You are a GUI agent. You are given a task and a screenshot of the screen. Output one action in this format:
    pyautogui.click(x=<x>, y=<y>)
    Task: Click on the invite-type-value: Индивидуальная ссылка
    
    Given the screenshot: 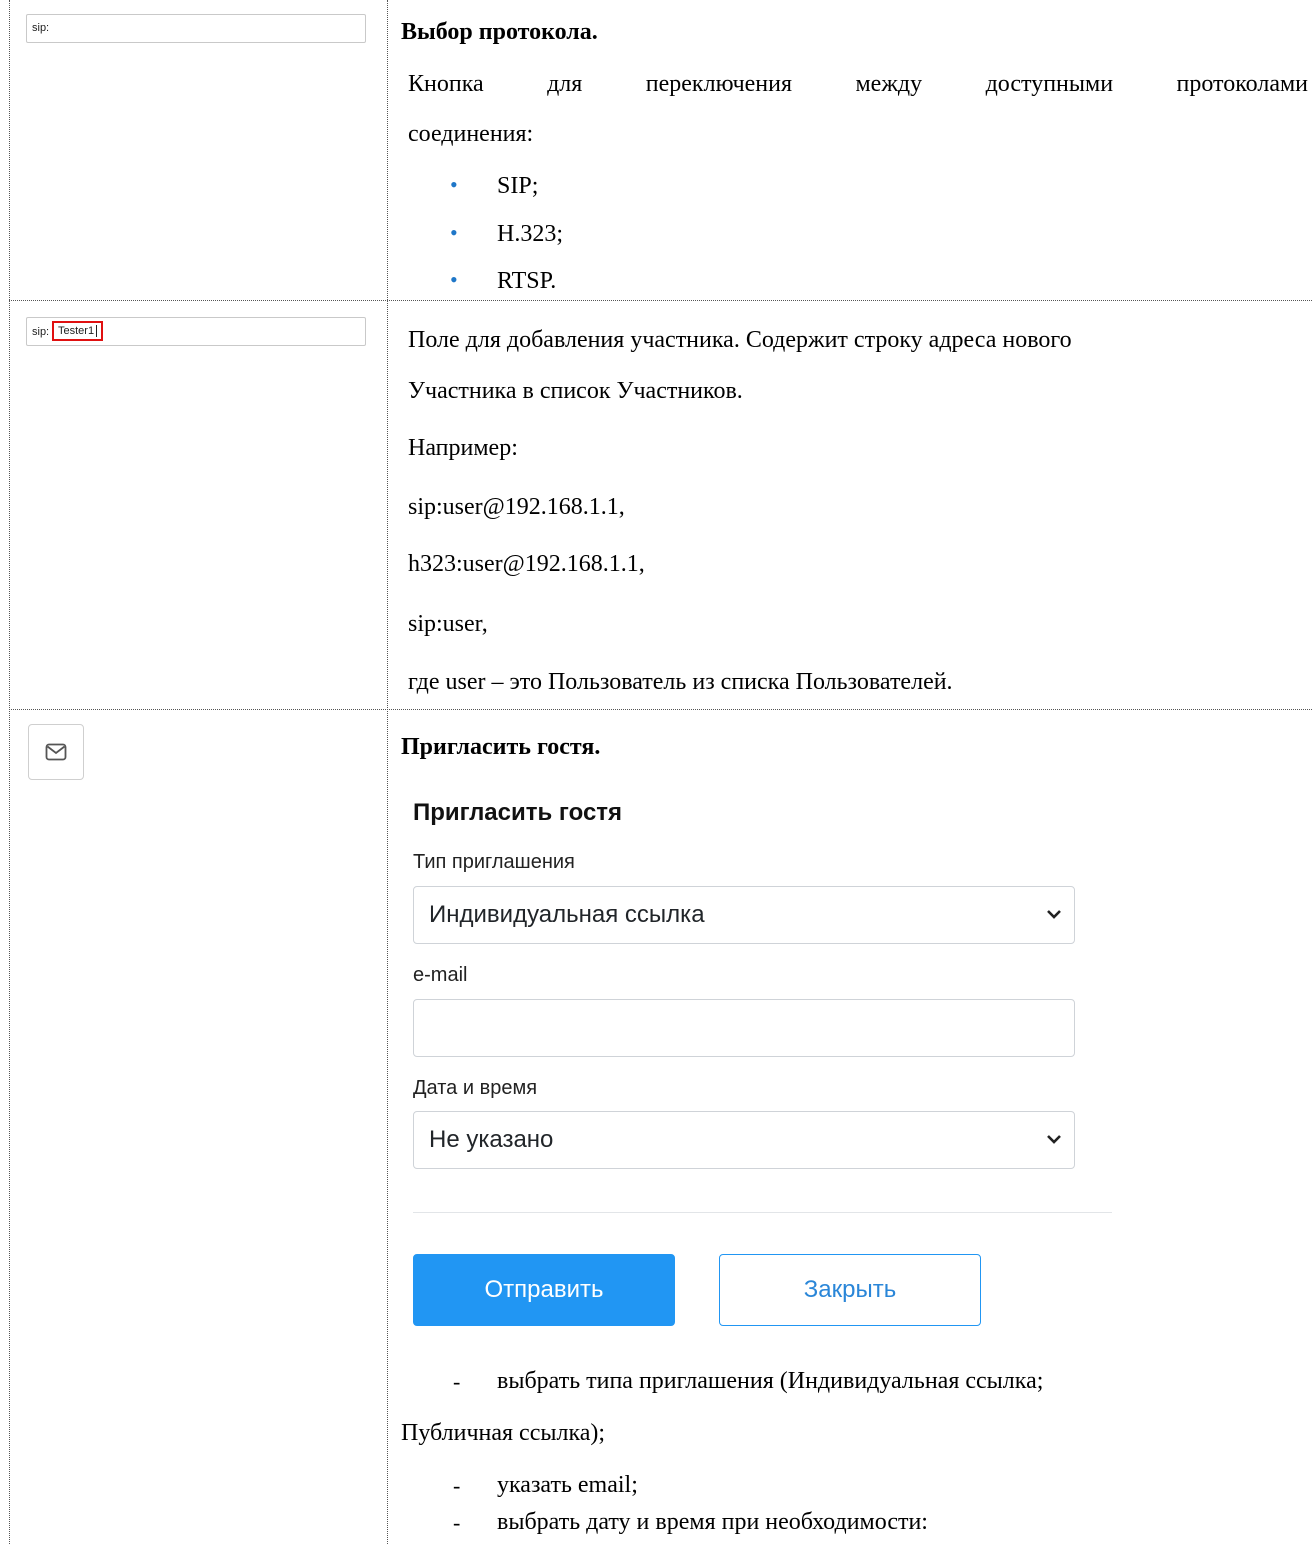 What is the action you would take?
    pyautogui.click(x=567, y=914)
    